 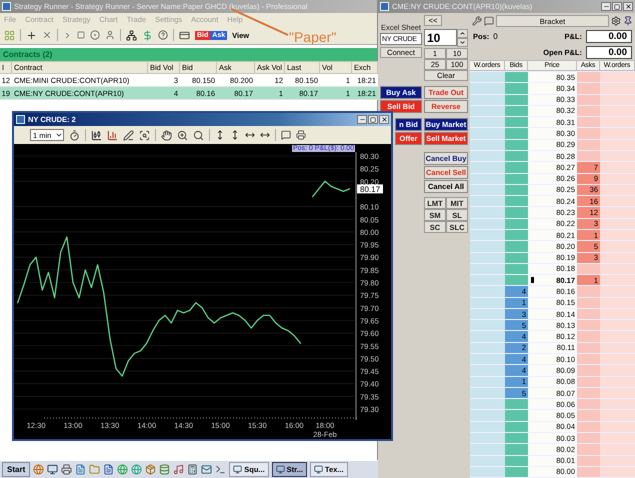 What do you see at coordinates (440, 37) in the screenshot?
I see `quantity-field: 10` at bounding box center [440, 37].